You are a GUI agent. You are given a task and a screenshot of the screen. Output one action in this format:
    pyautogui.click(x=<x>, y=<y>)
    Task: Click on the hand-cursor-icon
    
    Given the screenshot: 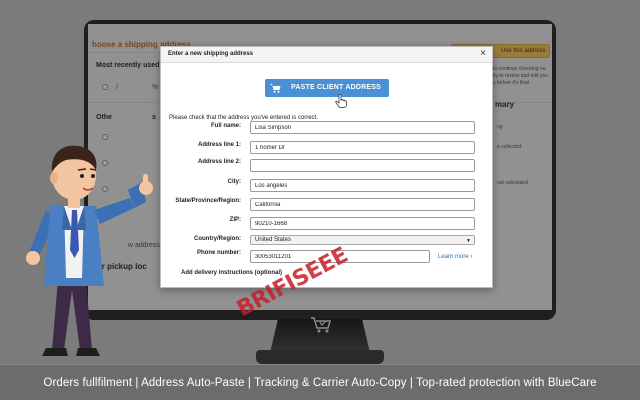 What is the action you would take?
    pyautogui.click(x=341, y=101)
    